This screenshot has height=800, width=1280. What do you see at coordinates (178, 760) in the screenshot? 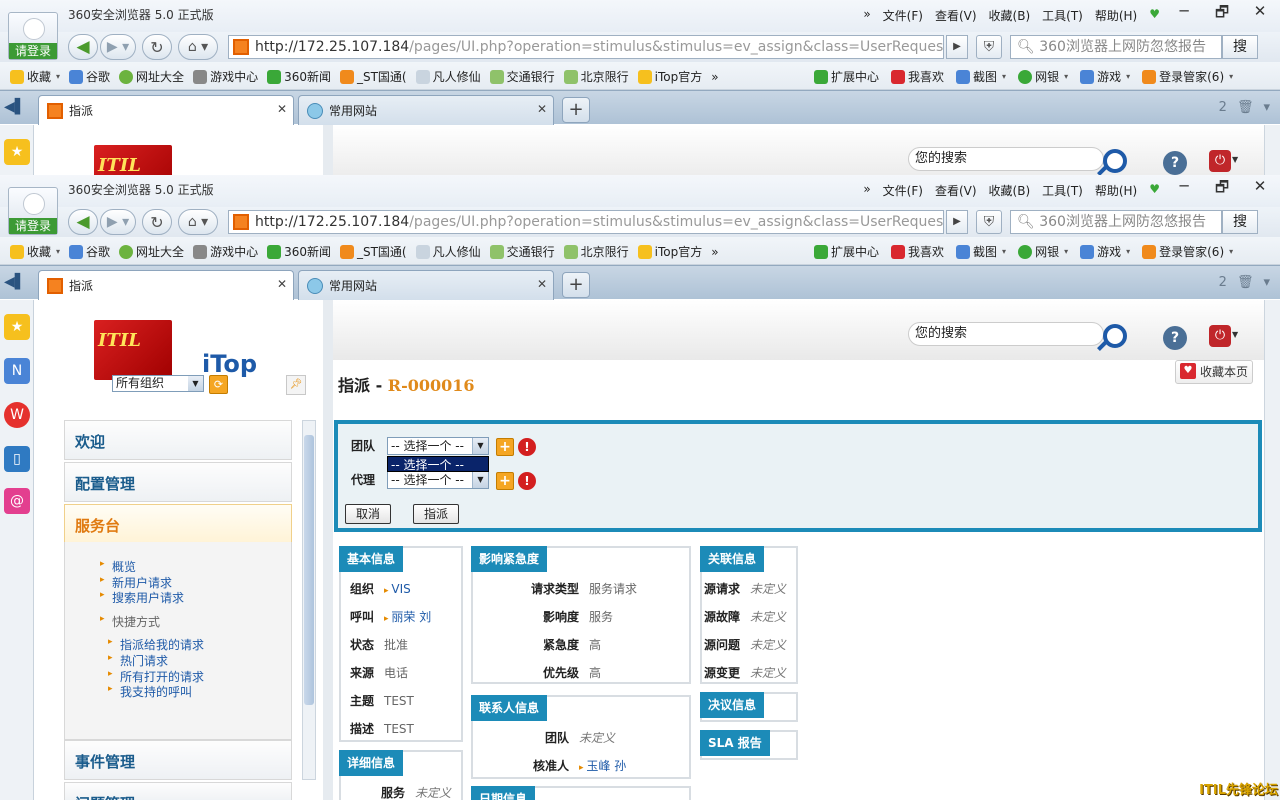
I see `sidebar-item-incident: 事件管理` at bounding box center [178, 760].